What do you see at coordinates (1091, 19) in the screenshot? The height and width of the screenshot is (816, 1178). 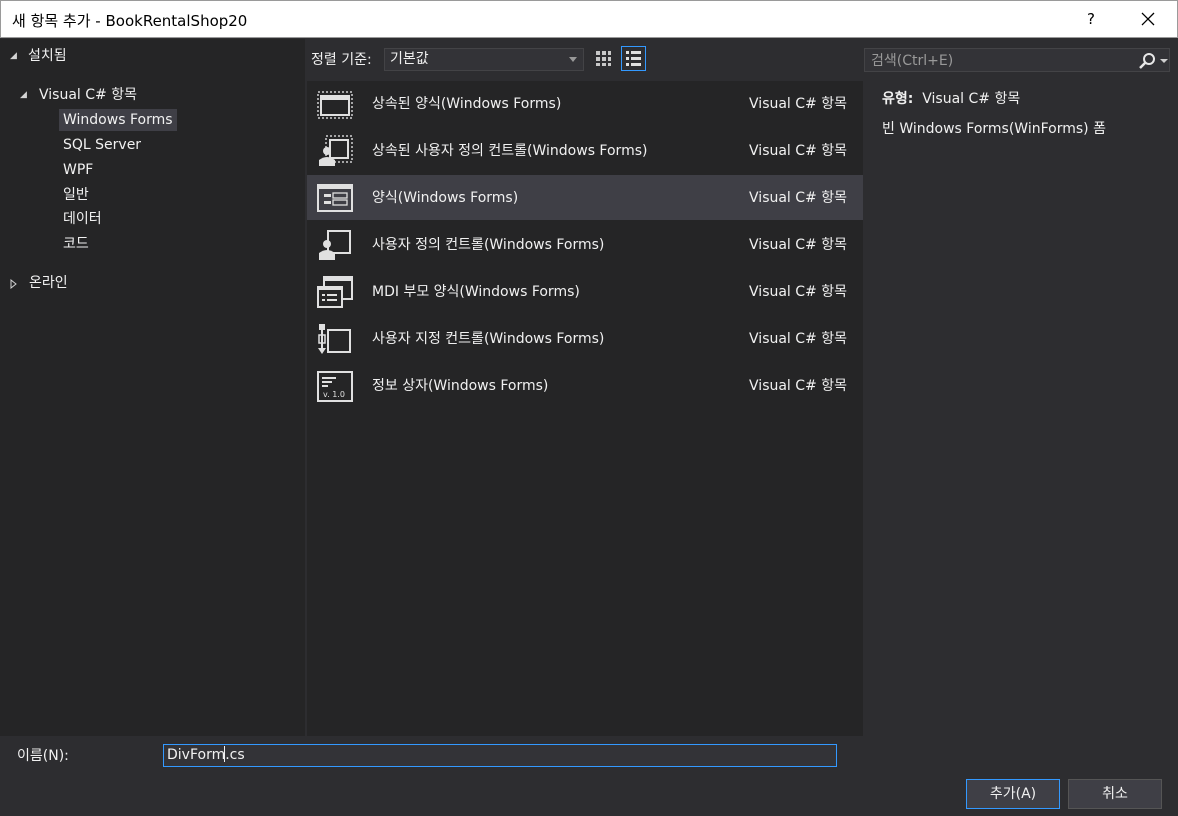 I see `help-button: ?` at bounding box center [1091, 19].